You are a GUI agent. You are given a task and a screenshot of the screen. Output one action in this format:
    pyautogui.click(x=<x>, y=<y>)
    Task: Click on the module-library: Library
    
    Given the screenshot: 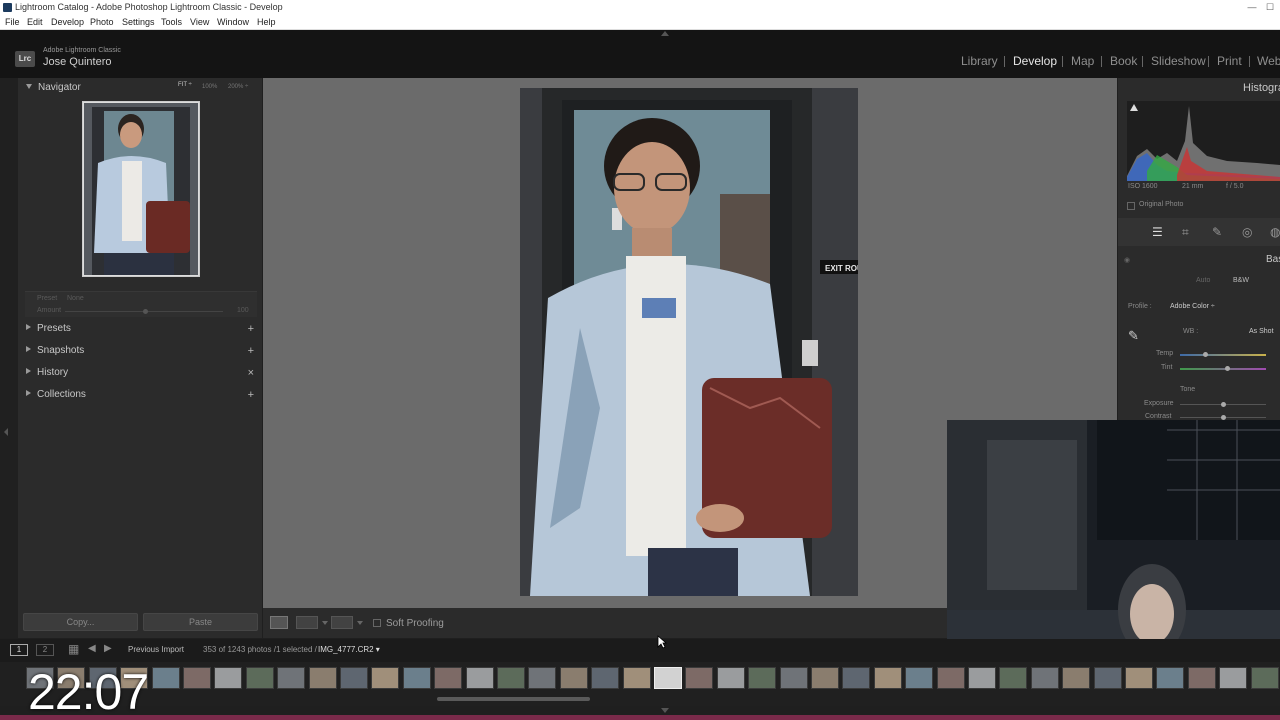 What is the action you would take?
    pyautogui.click(x=979, y=61)
    